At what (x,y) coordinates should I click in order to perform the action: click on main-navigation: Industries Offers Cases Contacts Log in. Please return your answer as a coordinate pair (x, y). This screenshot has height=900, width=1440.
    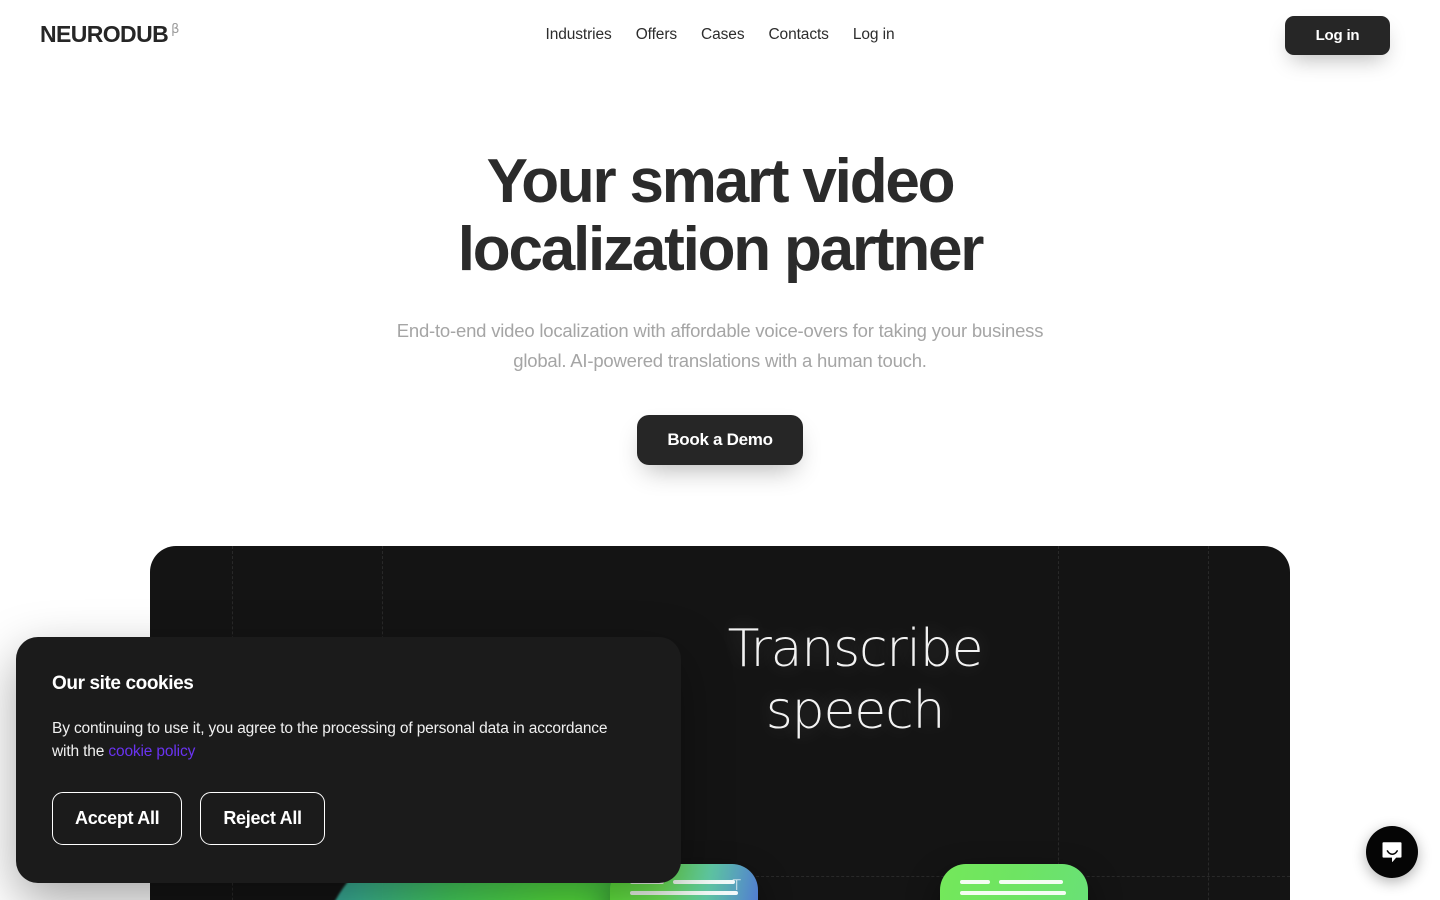
    Looking at the image, I should click on (720, 35).